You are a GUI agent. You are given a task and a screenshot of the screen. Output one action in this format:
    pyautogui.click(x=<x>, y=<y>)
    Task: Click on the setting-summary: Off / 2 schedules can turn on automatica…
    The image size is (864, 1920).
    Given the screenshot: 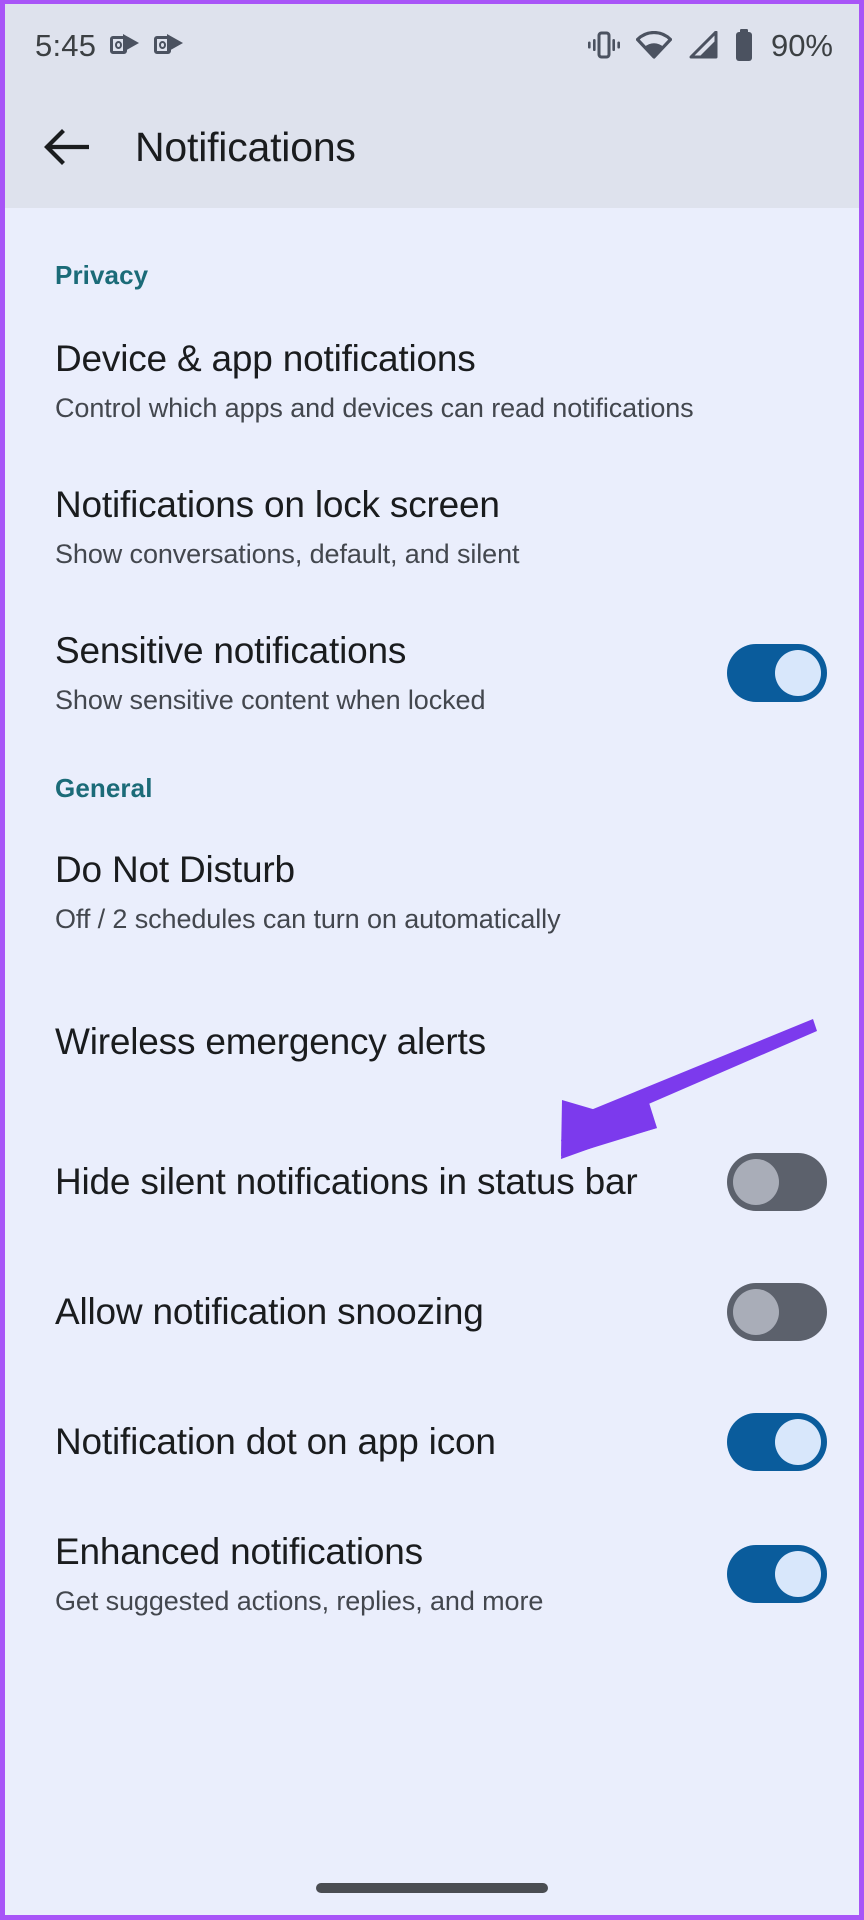 What is the action you would take?
    pyautogui.click(x=308, y=919)
    